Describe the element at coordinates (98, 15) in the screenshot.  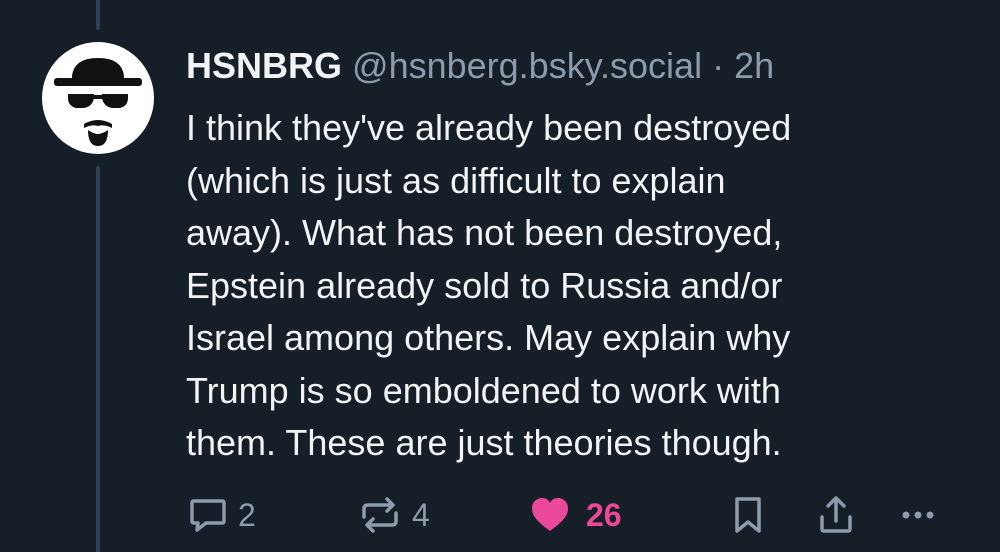
I see `thread-line-top` at that location.